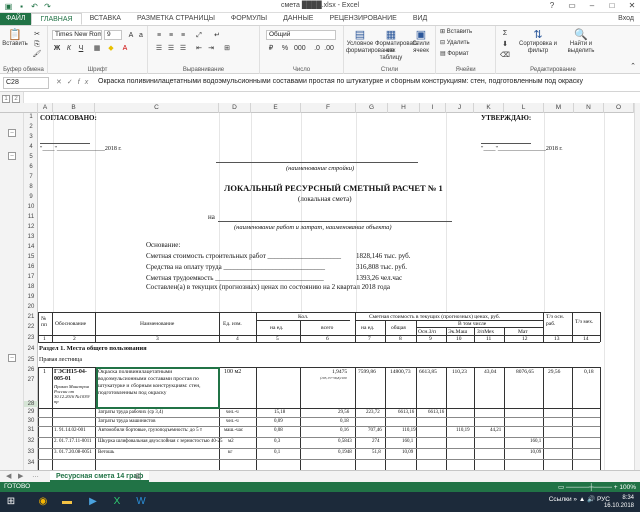 The image size is (640, 512). I want to click on fill-color-icon: ◆, so click(111, 48).